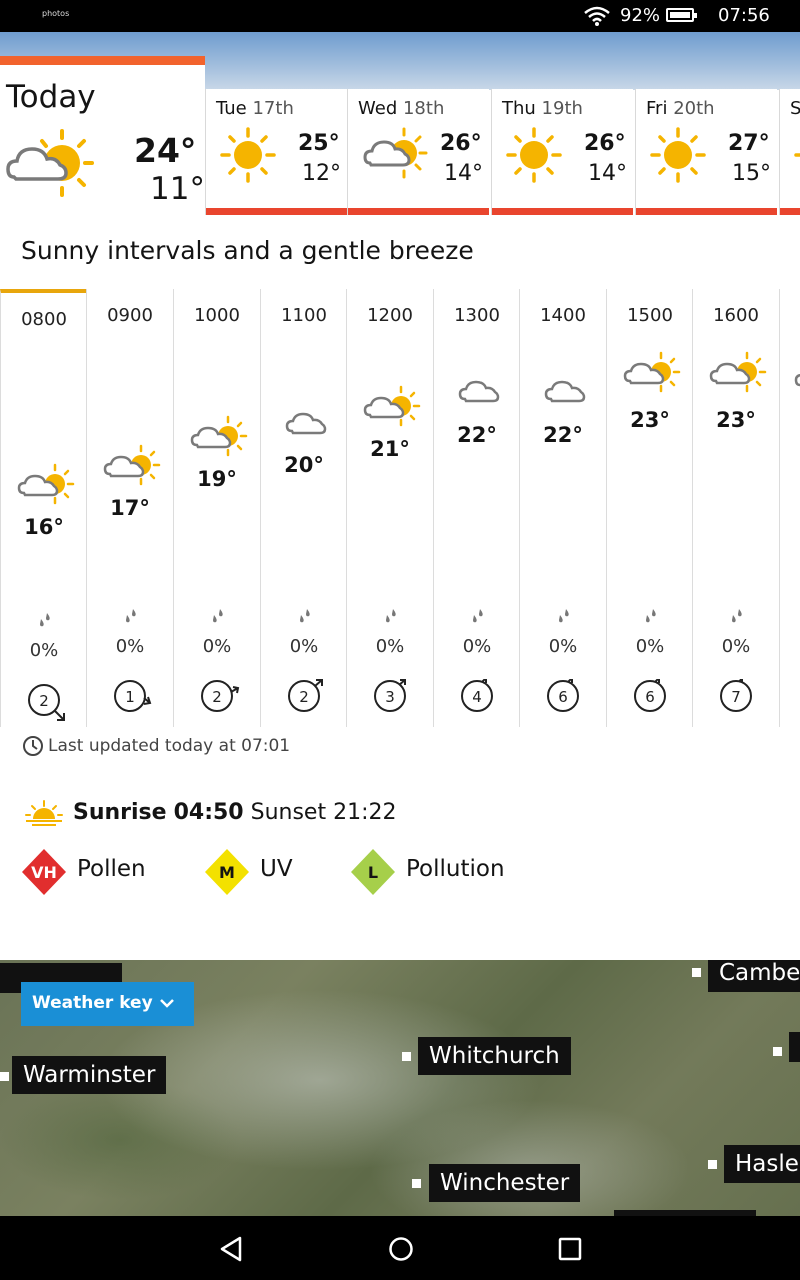 The image size is (800, 1280). I want to click on sunset-time: 21:22, so click(365, 812).